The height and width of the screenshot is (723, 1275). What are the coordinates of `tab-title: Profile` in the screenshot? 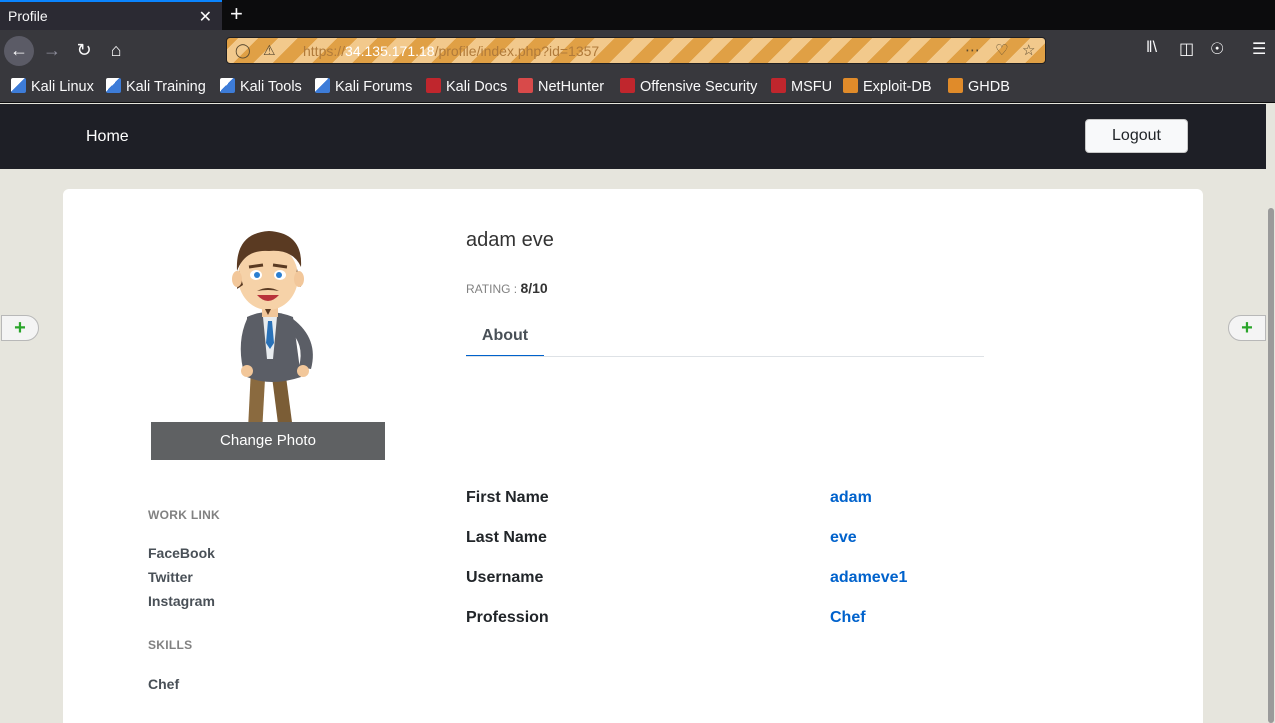 It's located at (28, 16).